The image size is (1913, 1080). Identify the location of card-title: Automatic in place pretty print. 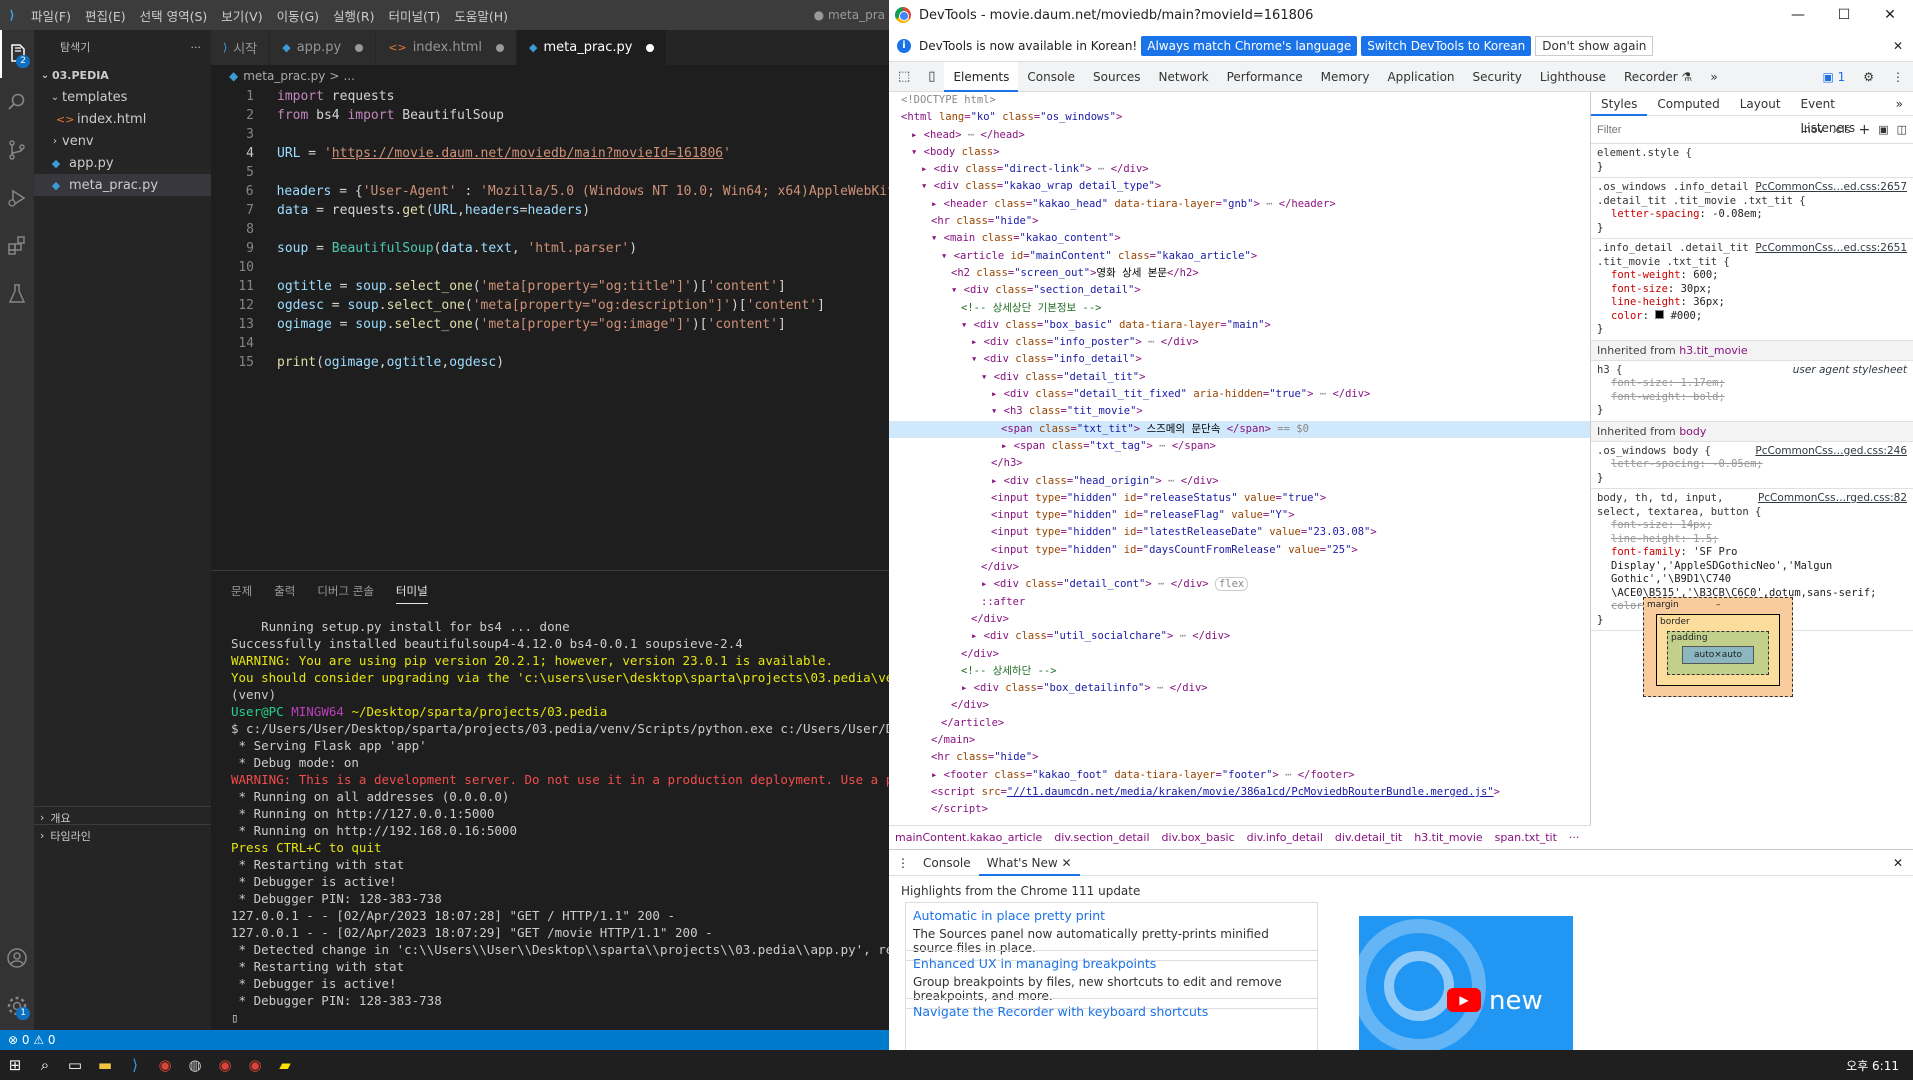
(1111, 915).